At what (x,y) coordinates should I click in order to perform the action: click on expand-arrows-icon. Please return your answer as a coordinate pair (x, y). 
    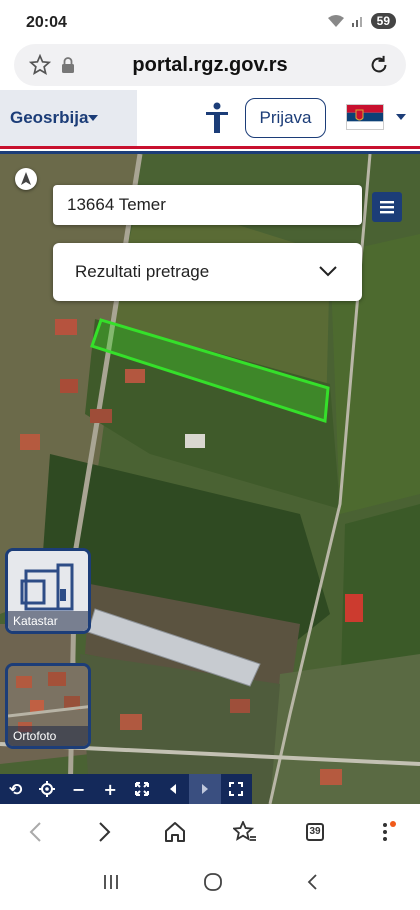
    Looking at the image, I should click on (141, 789).